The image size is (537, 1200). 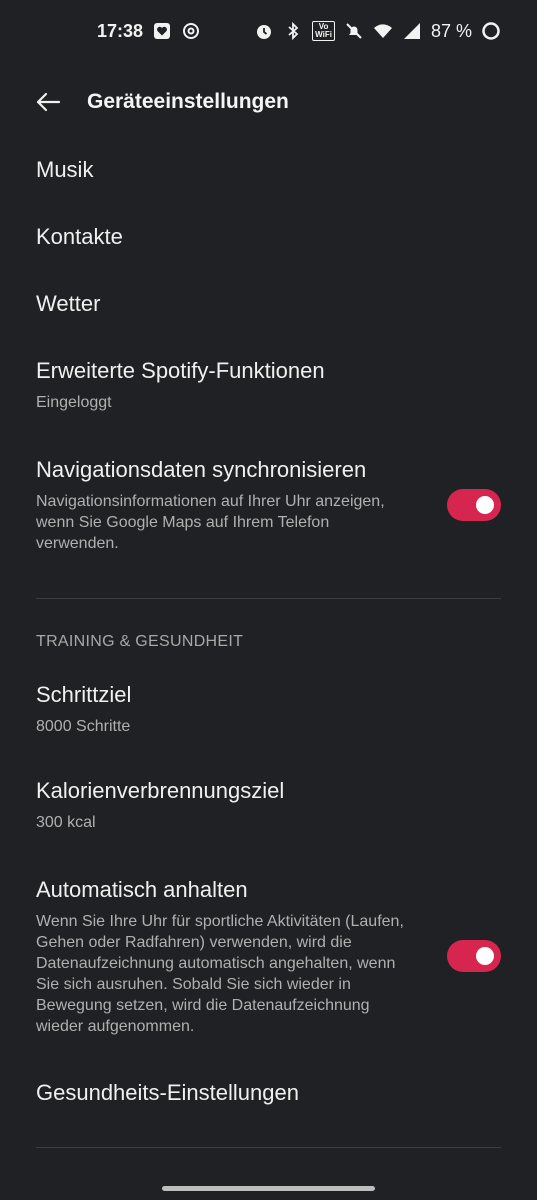 I want to click on setting-title: Navigationsdaten synchronisieren, so click(x=201, y=469).